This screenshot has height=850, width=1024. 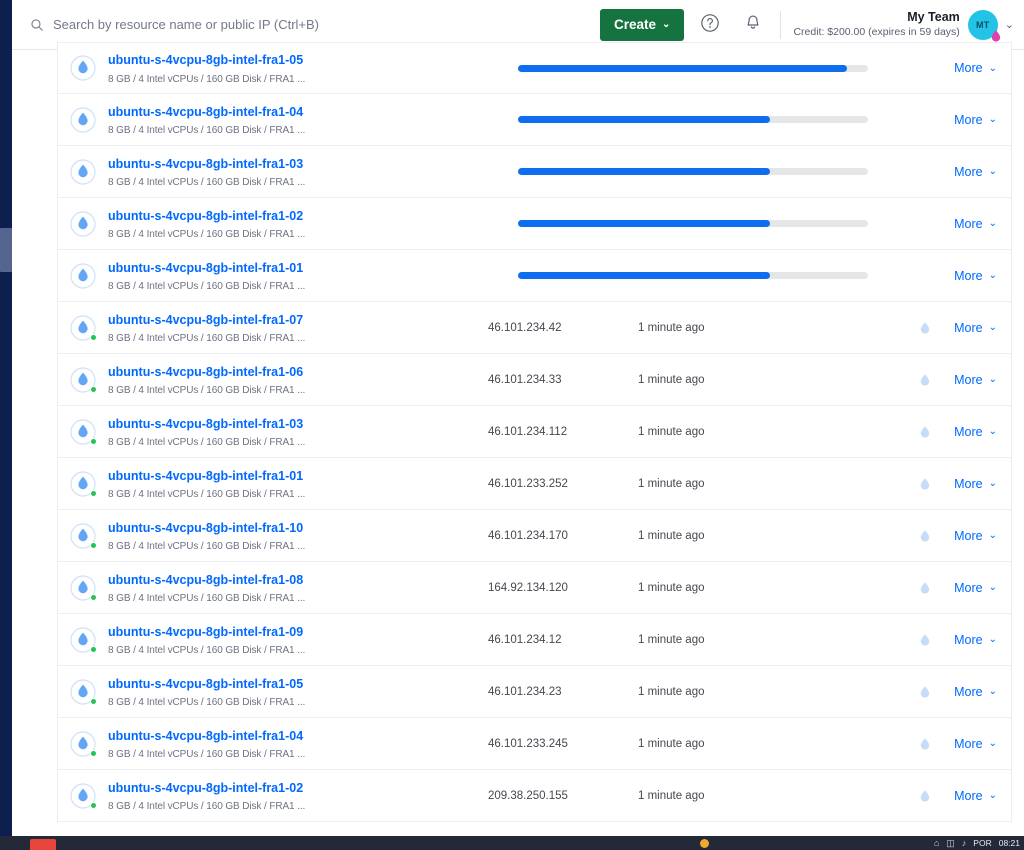 I want to click on taskbar-notification, so click(x=704, y=843).